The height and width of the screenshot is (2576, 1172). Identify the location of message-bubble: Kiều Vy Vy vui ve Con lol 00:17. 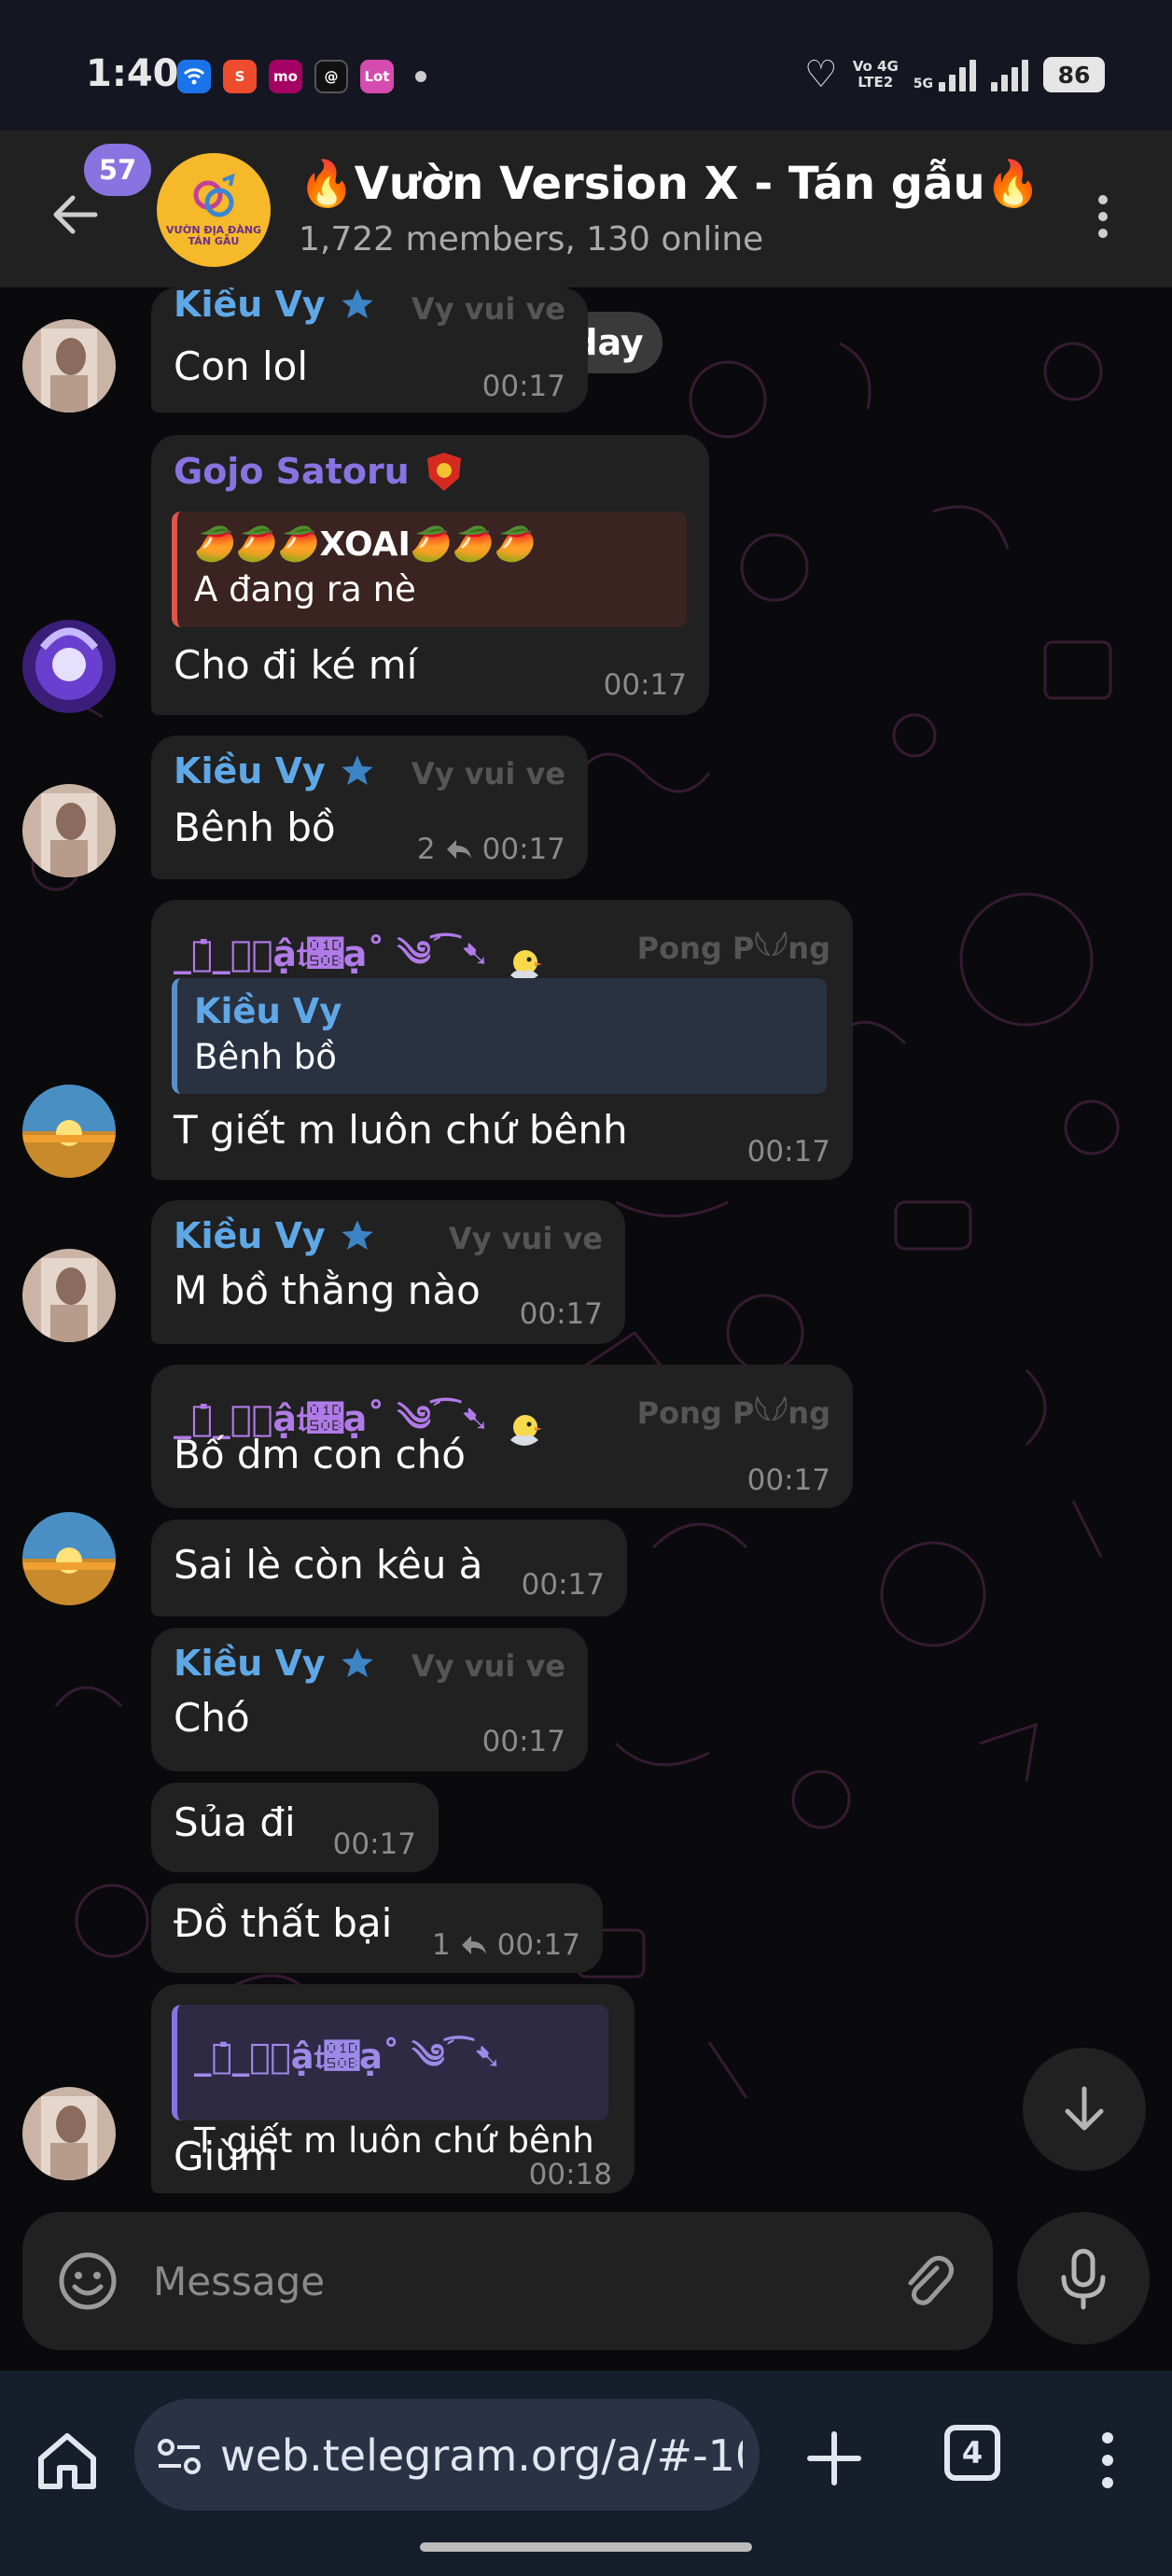
(369, 350).